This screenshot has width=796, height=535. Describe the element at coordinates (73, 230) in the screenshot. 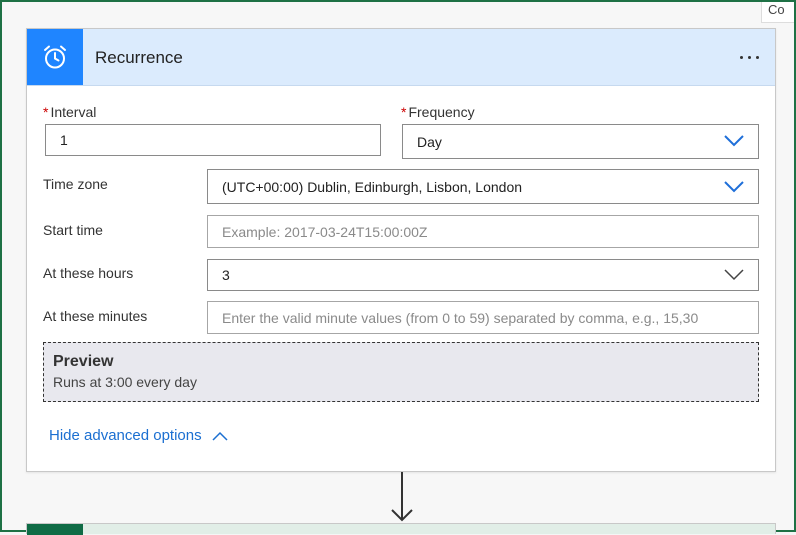

I see `start-time-label: Start time` at that location.